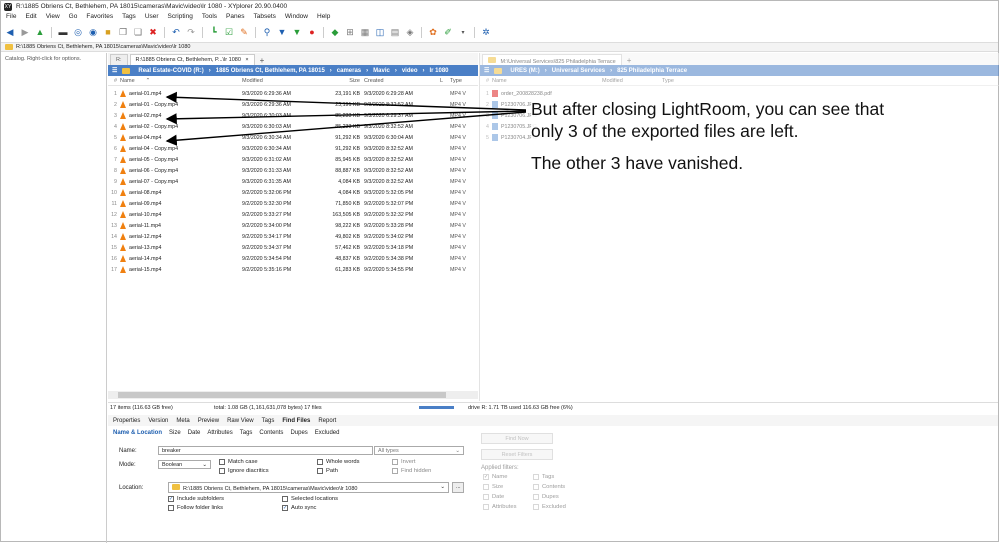  Describe the element at coordinates (181, 81) in the screenshot. I see `col-name: Name ⌃` at that location.